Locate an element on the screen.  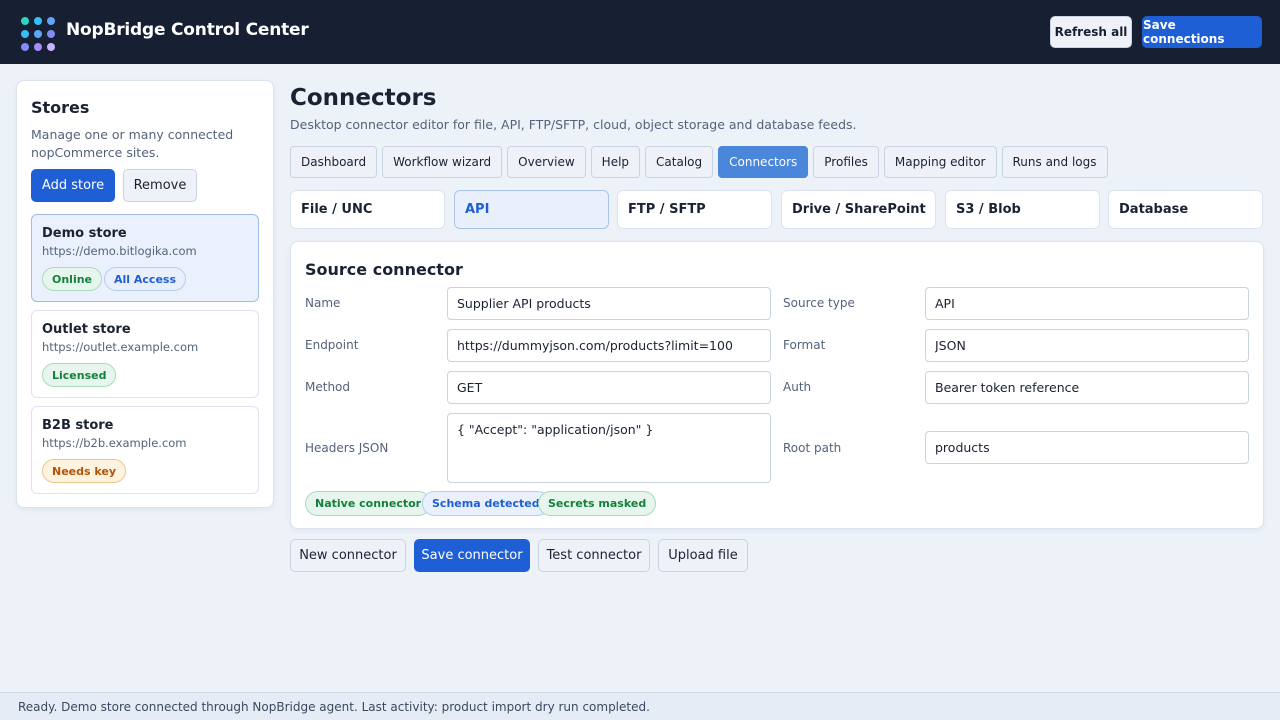
panel-title: Source connector is located at coordinates (384, 269).